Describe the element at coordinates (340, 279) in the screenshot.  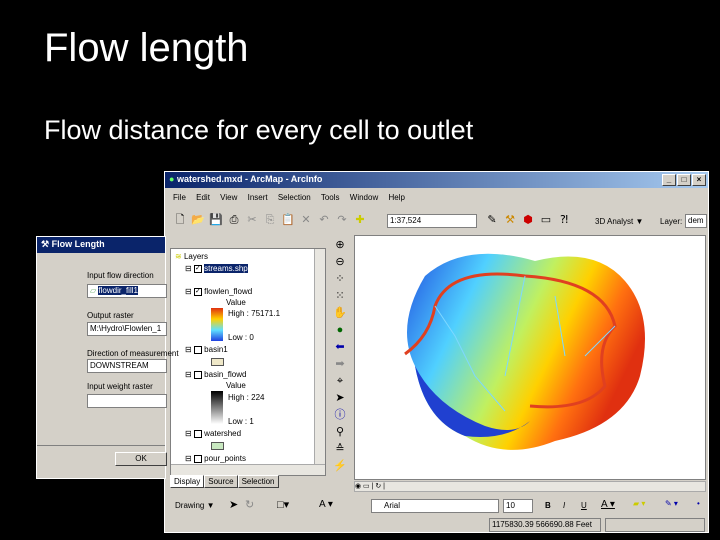
I see `fixed-zoom-in-icon: ⁘` at that location.